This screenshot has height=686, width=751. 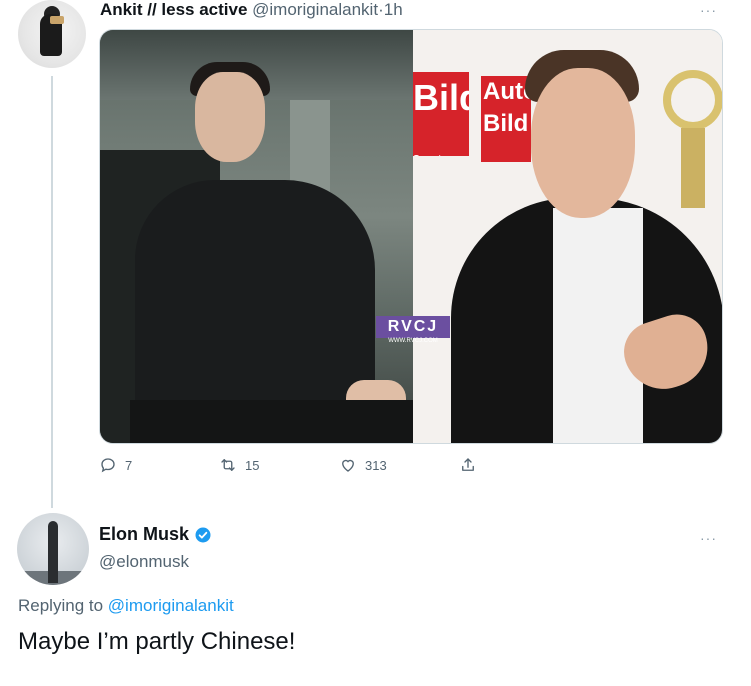 What do you see at coordinates (393, 9) in the screenshot?
I see `tweet-time: 1h` at bounding box center [393, 9].